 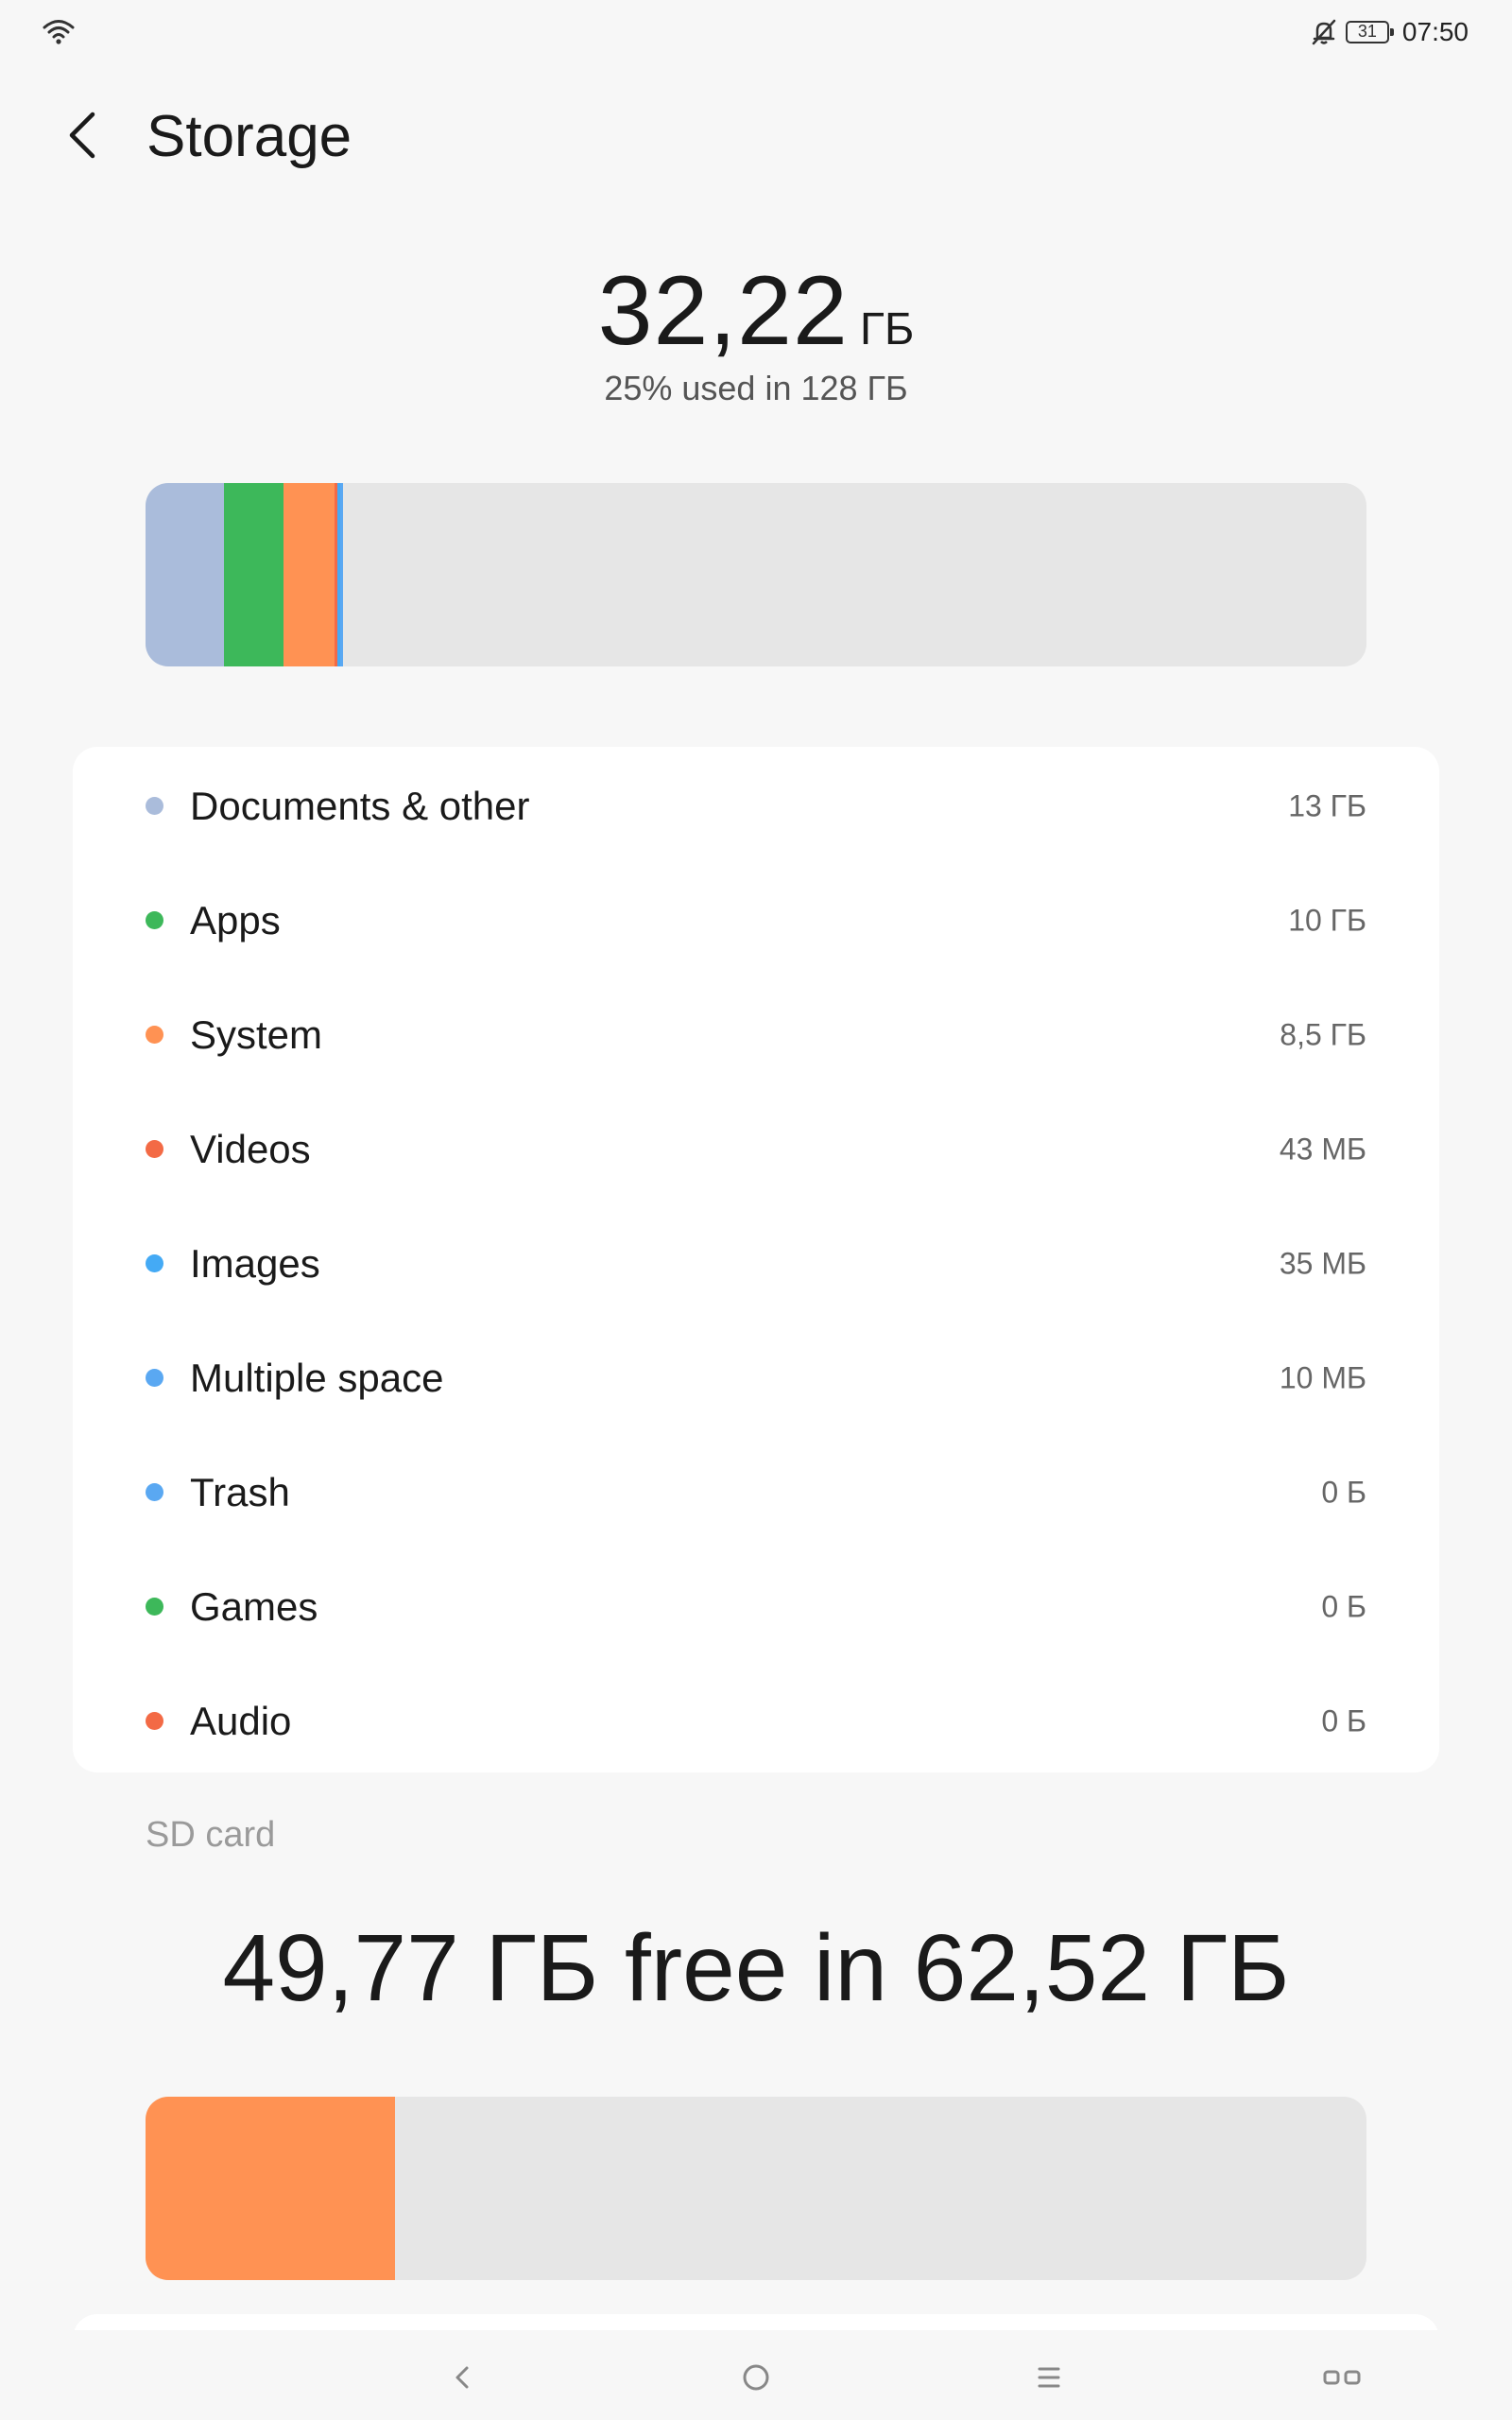 What do you see at coordinates (1322, 1149) in the screenshot?
I see `category-size: 43 МБ` at bounding box center [1322, 1149].